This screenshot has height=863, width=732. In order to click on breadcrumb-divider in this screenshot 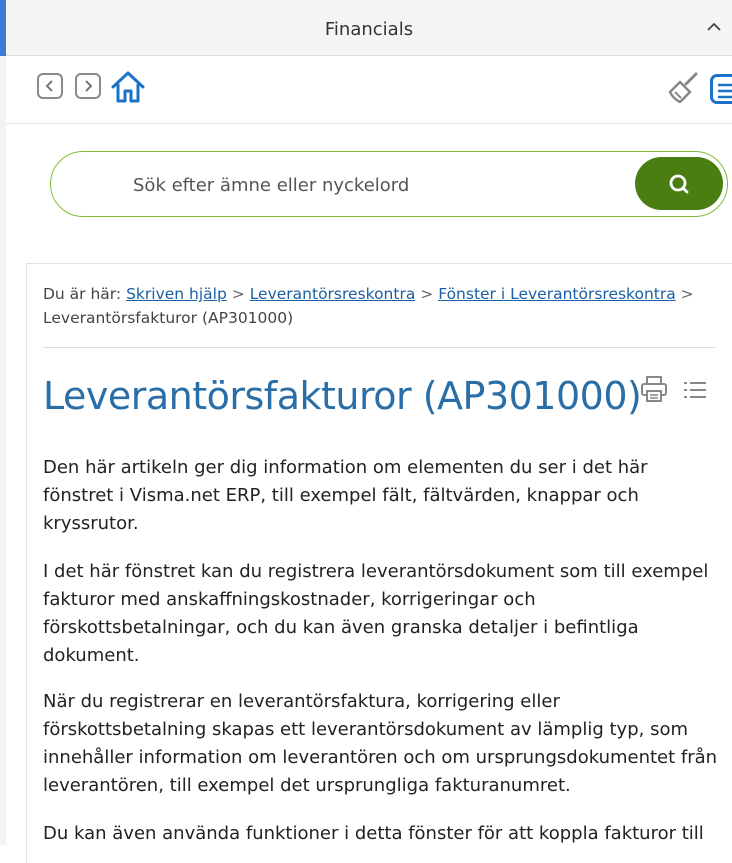, I will do `click(379, 347)`.